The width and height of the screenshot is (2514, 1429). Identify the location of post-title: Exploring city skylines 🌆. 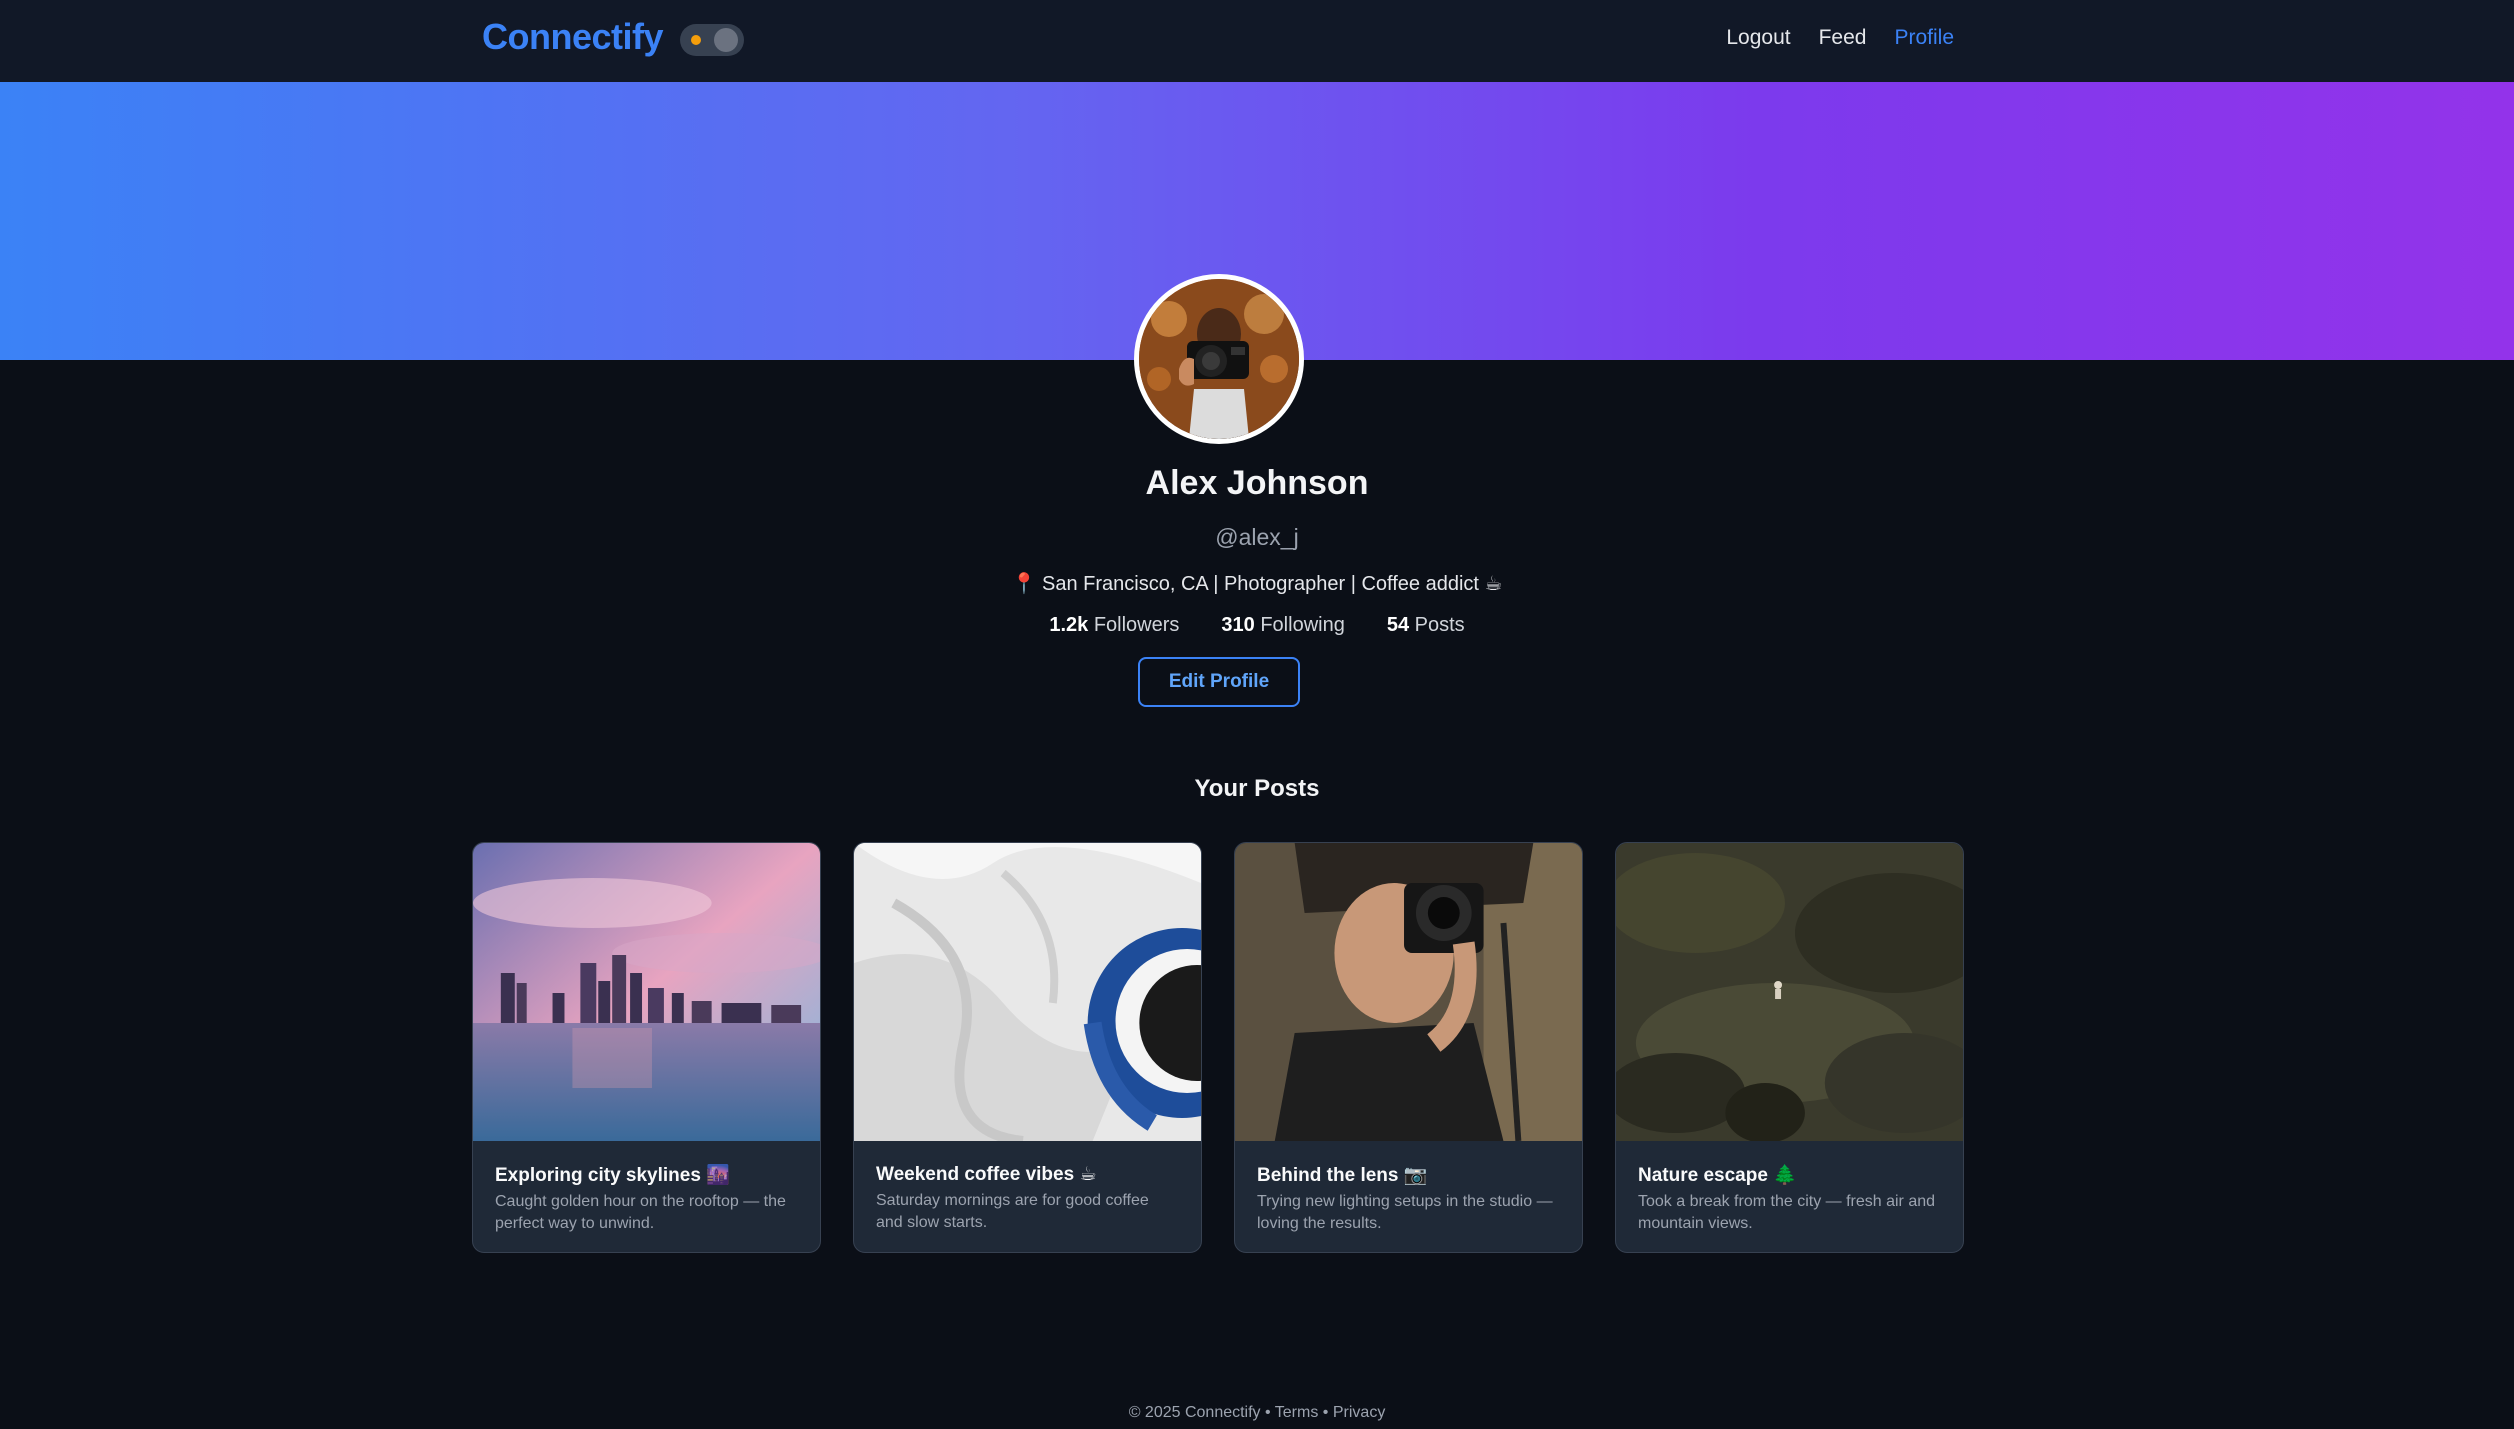
(612, 1175).